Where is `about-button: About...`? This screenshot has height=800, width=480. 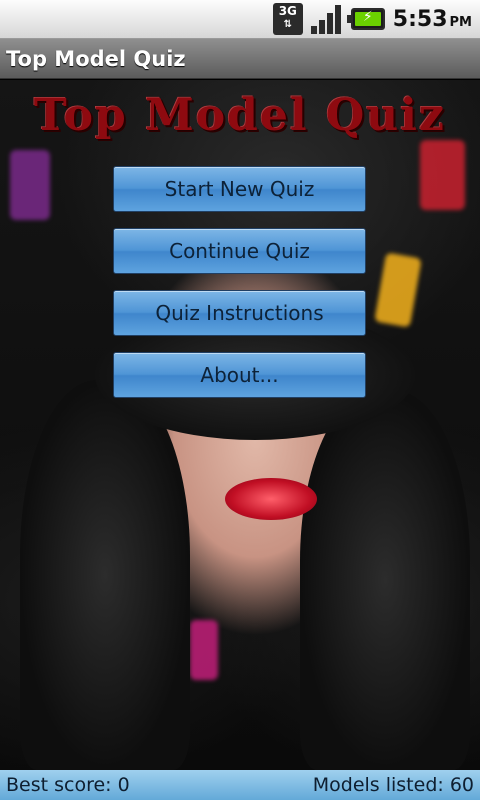
about-button: About... is located at coordinates (239, 375).